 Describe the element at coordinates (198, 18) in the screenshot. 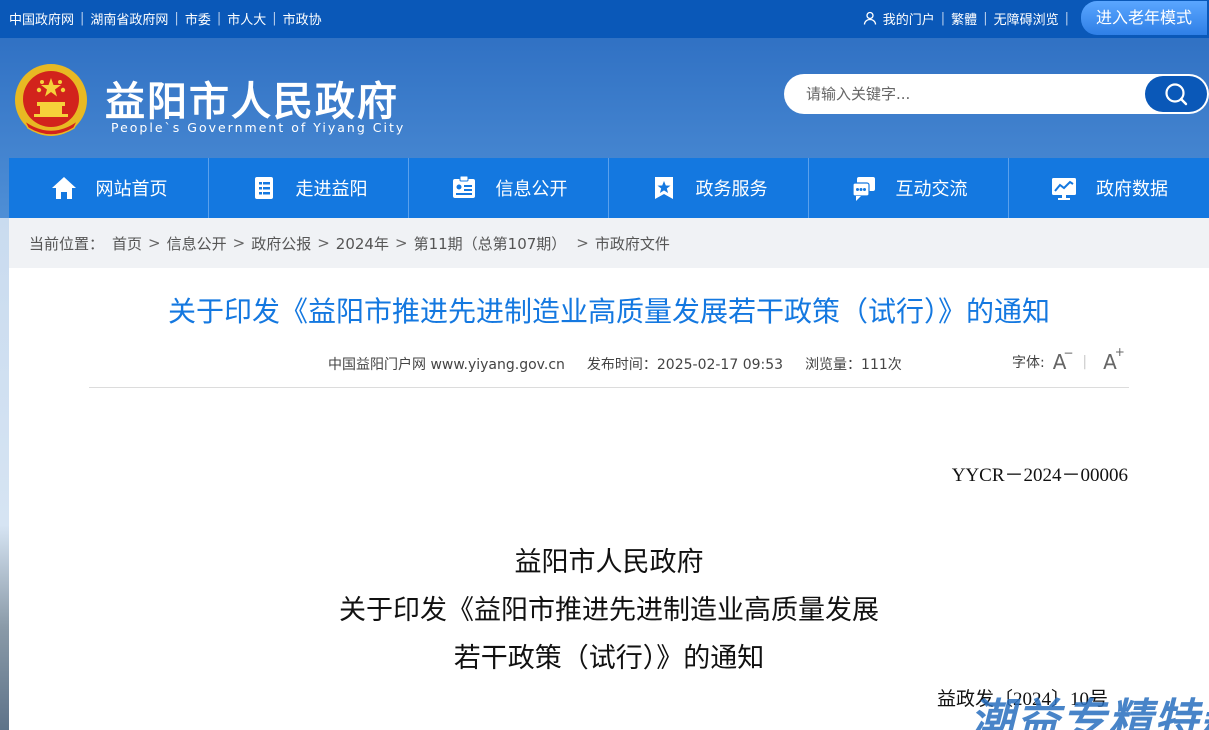

I see `link-city-committee: 市委` at that location.